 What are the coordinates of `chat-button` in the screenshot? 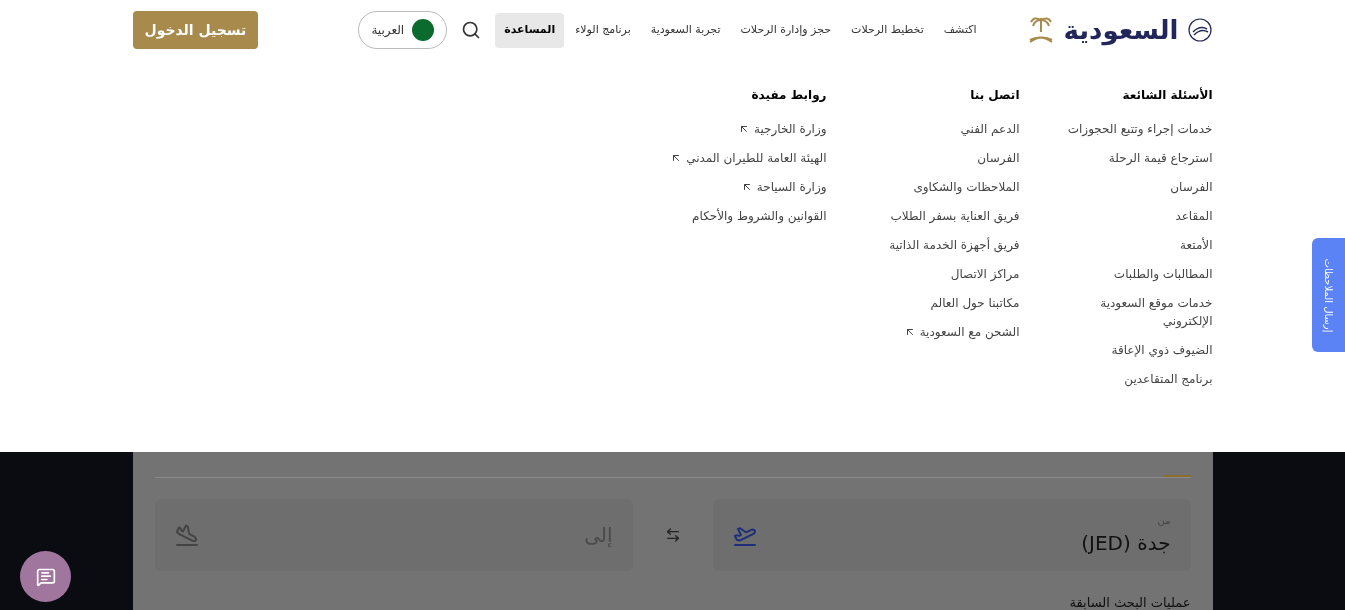 It's located at (45, 576).